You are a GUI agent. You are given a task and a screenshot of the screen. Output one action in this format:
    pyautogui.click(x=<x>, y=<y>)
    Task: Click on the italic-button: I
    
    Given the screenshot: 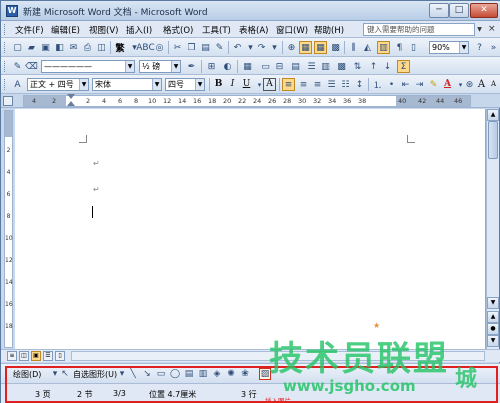 What is the action you would take?
    pyautogui.click(x=232, y=84)
    